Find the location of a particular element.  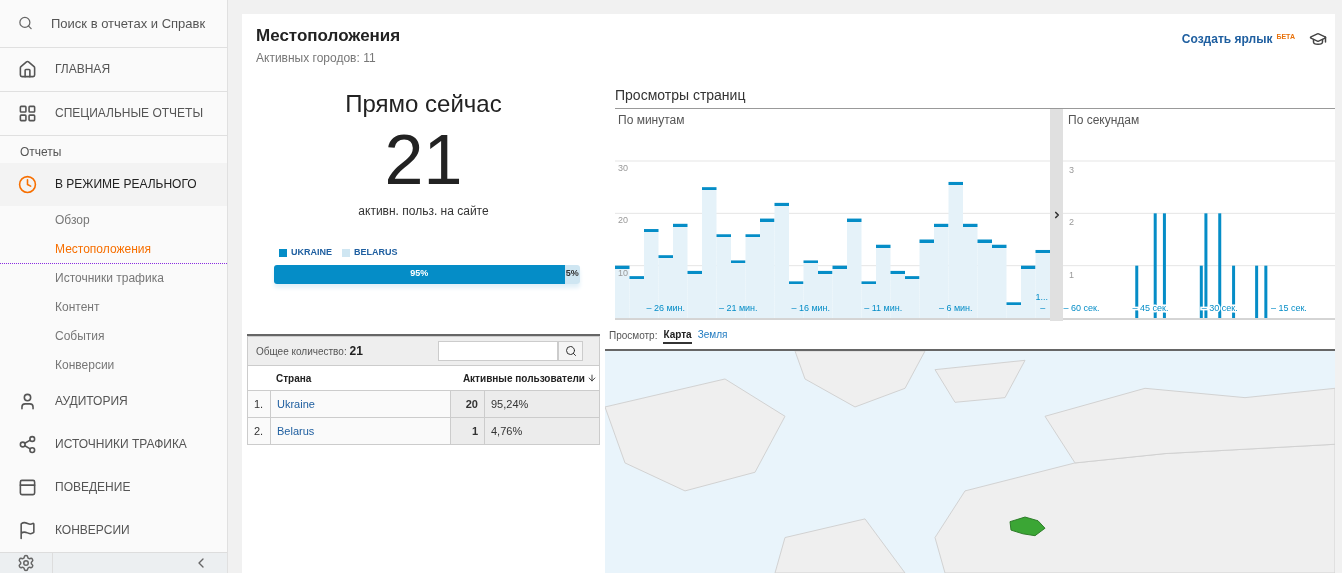

axis-tick-label: 2 is located at coordinates (1071, 222).